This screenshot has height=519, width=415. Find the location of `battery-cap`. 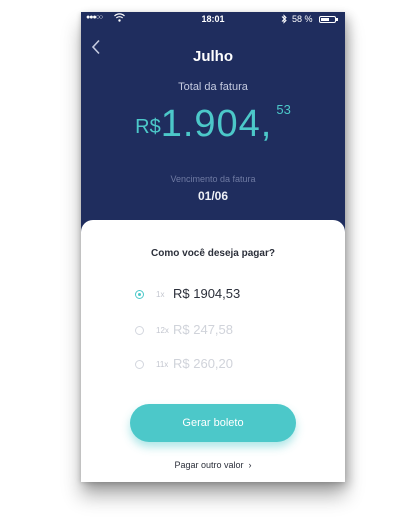

battery-cap is located at coordinates (337, 19).